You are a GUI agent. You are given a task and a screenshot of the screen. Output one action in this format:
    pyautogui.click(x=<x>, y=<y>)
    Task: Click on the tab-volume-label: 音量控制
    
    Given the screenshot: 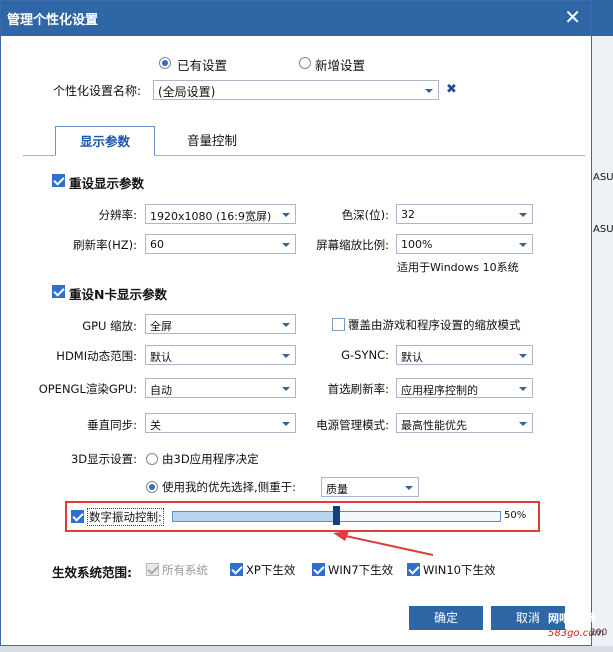 What is the action you would take?
    pyautogui.click(x=211, y=140)
    